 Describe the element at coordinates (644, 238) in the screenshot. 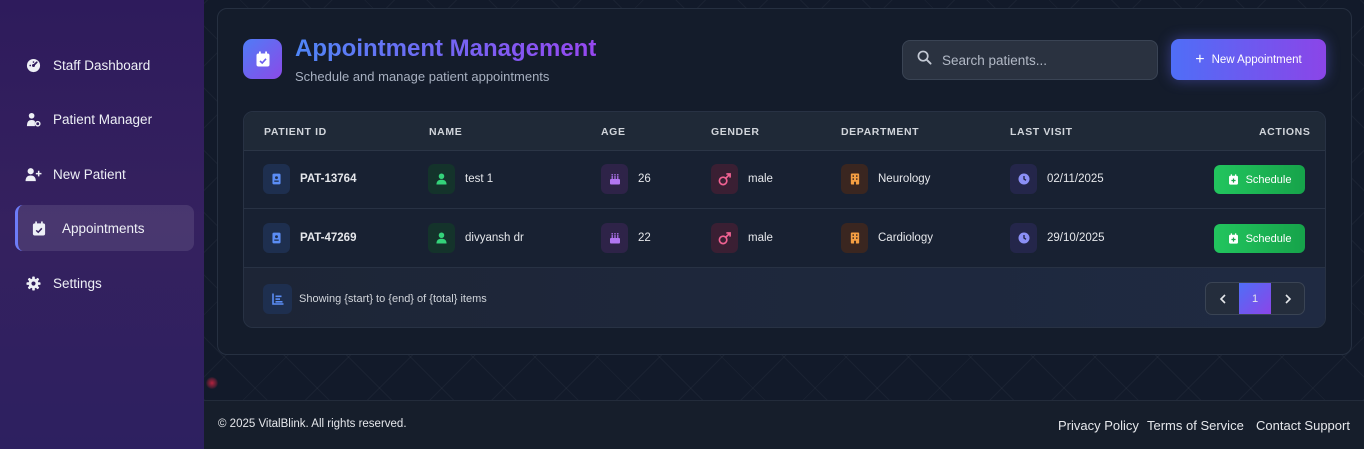

I see `patient-age: 22` at that location.